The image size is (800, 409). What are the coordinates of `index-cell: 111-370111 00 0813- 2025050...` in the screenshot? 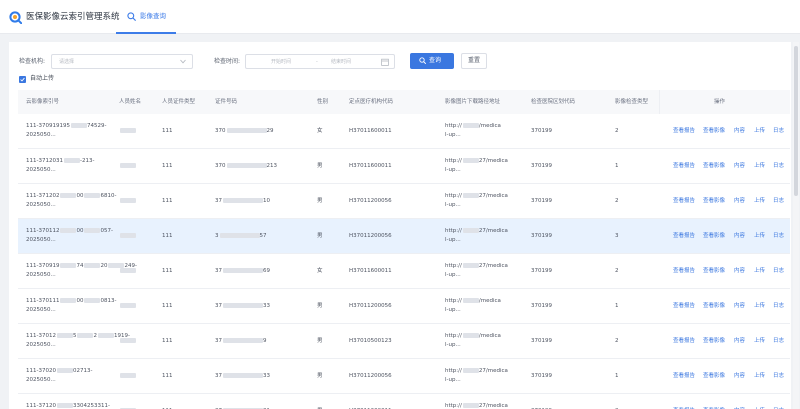 It's located at (71, 306).